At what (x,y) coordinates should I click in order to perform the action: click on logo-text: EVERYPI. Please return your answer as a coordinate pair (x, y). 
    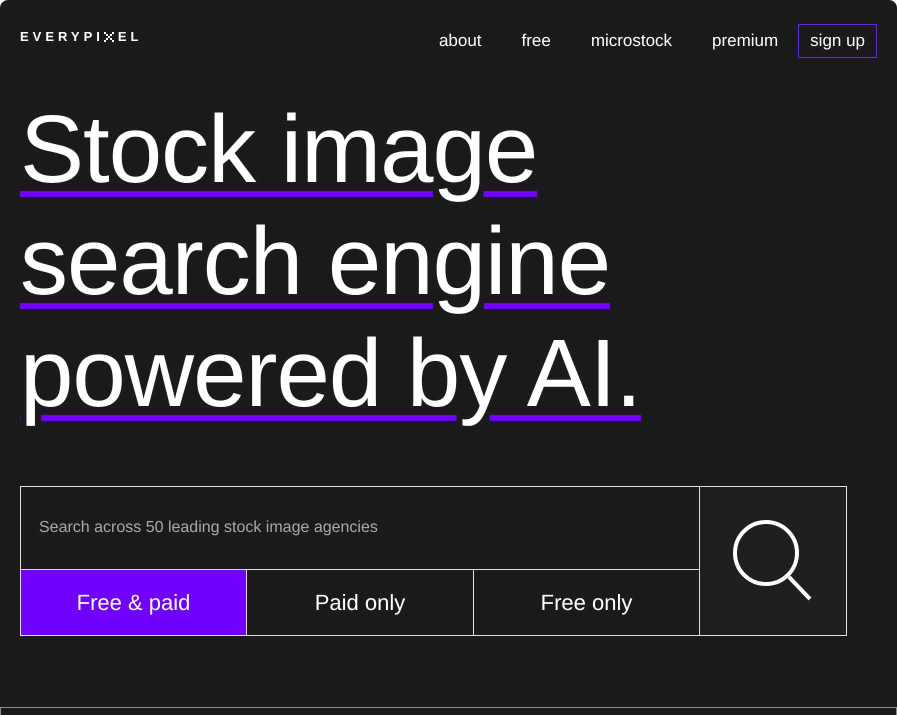
    Looking at the image, I should click on (62, 36).